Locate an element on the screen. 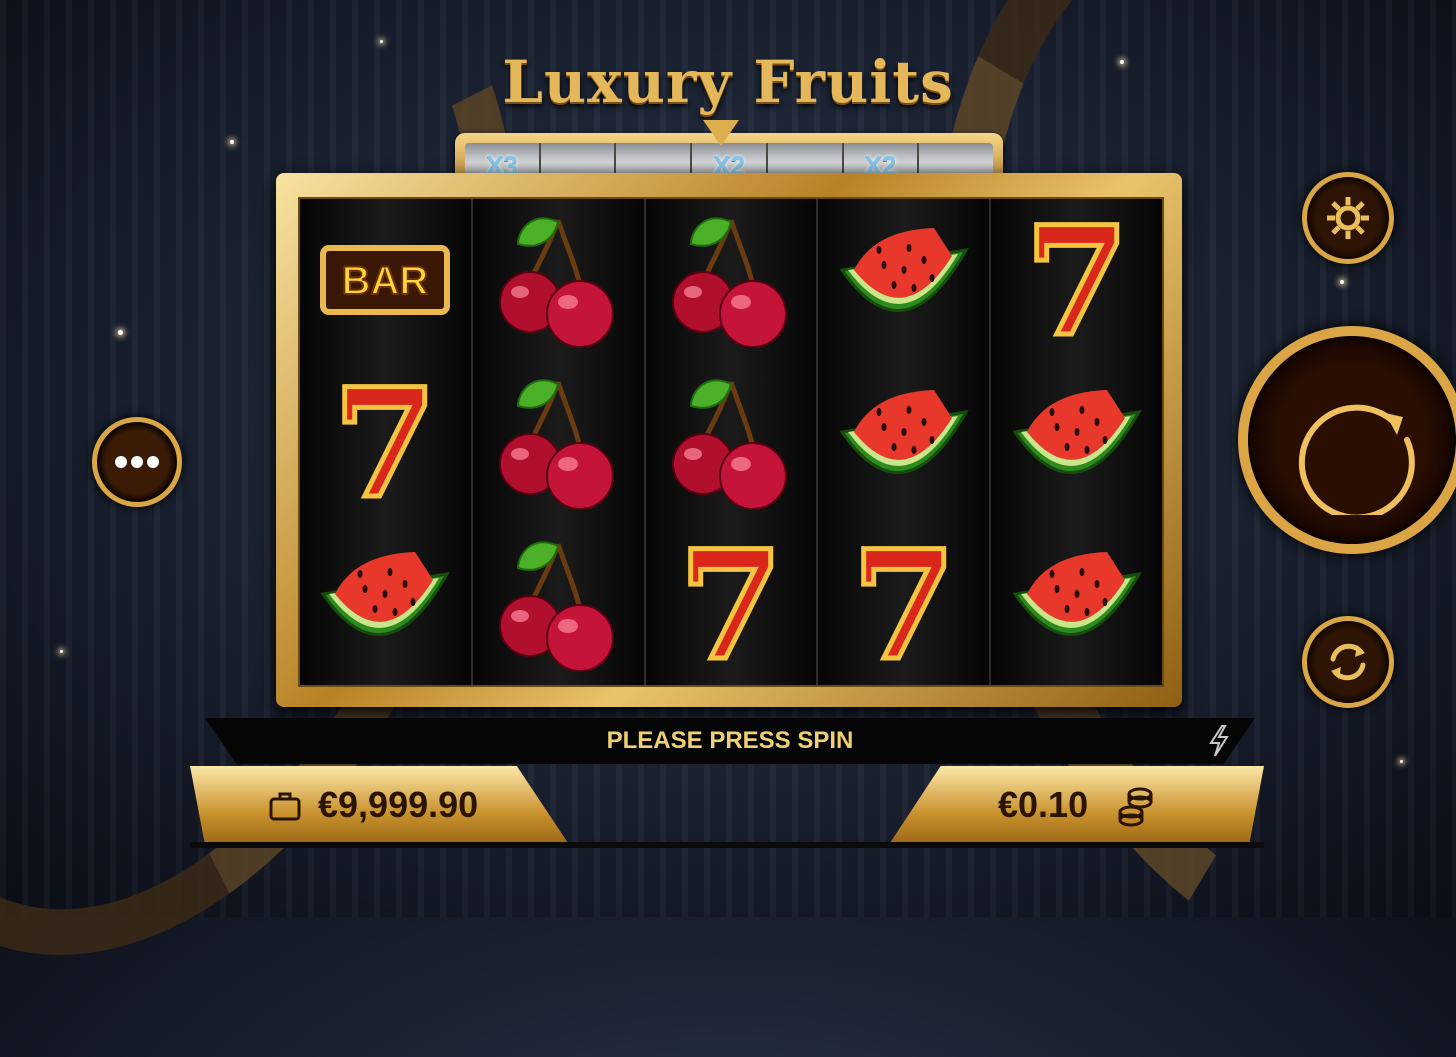  svg-text: BAR is located at coordinates (385, 281).